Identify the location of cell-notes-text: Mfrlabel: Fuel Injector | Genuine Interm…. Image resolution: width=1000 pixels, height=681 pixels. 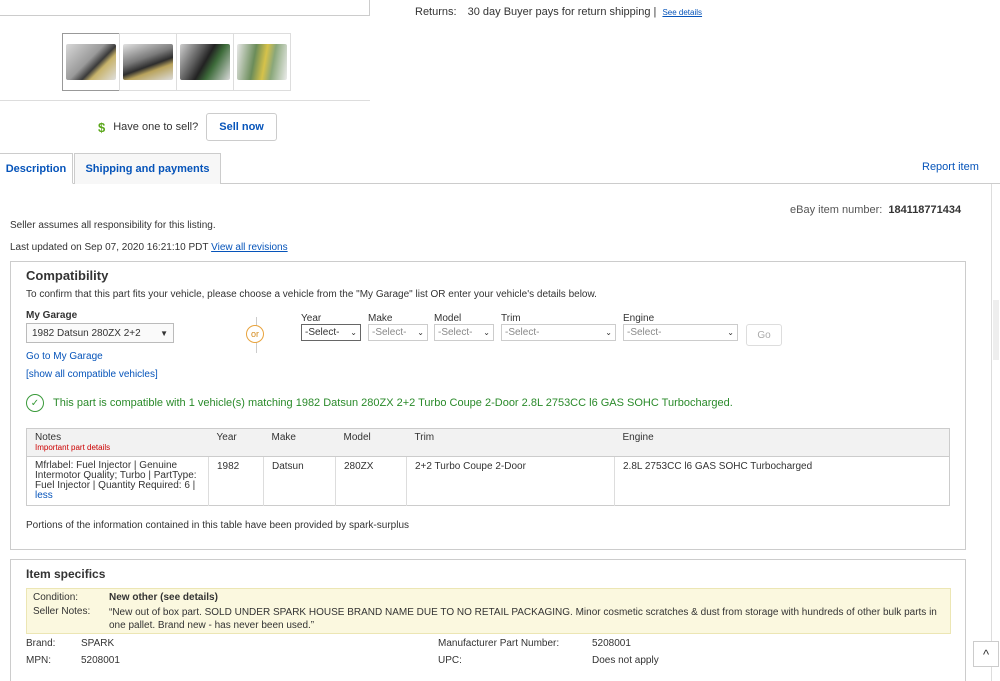
(116, 475).